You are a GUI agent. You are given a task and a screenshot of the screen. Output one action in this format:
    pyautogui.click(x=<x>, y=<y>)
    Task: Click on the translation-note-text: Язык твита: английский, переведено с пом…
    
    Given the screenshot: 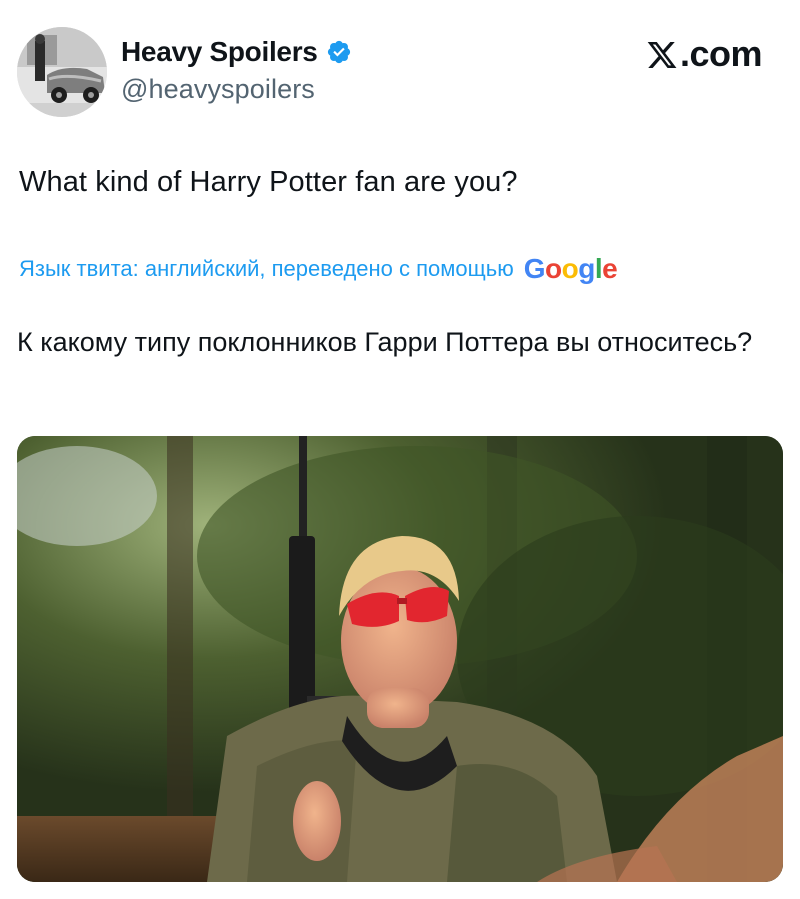 What is the action you would take?
    pyautogui.click(x=266, y=269)
    